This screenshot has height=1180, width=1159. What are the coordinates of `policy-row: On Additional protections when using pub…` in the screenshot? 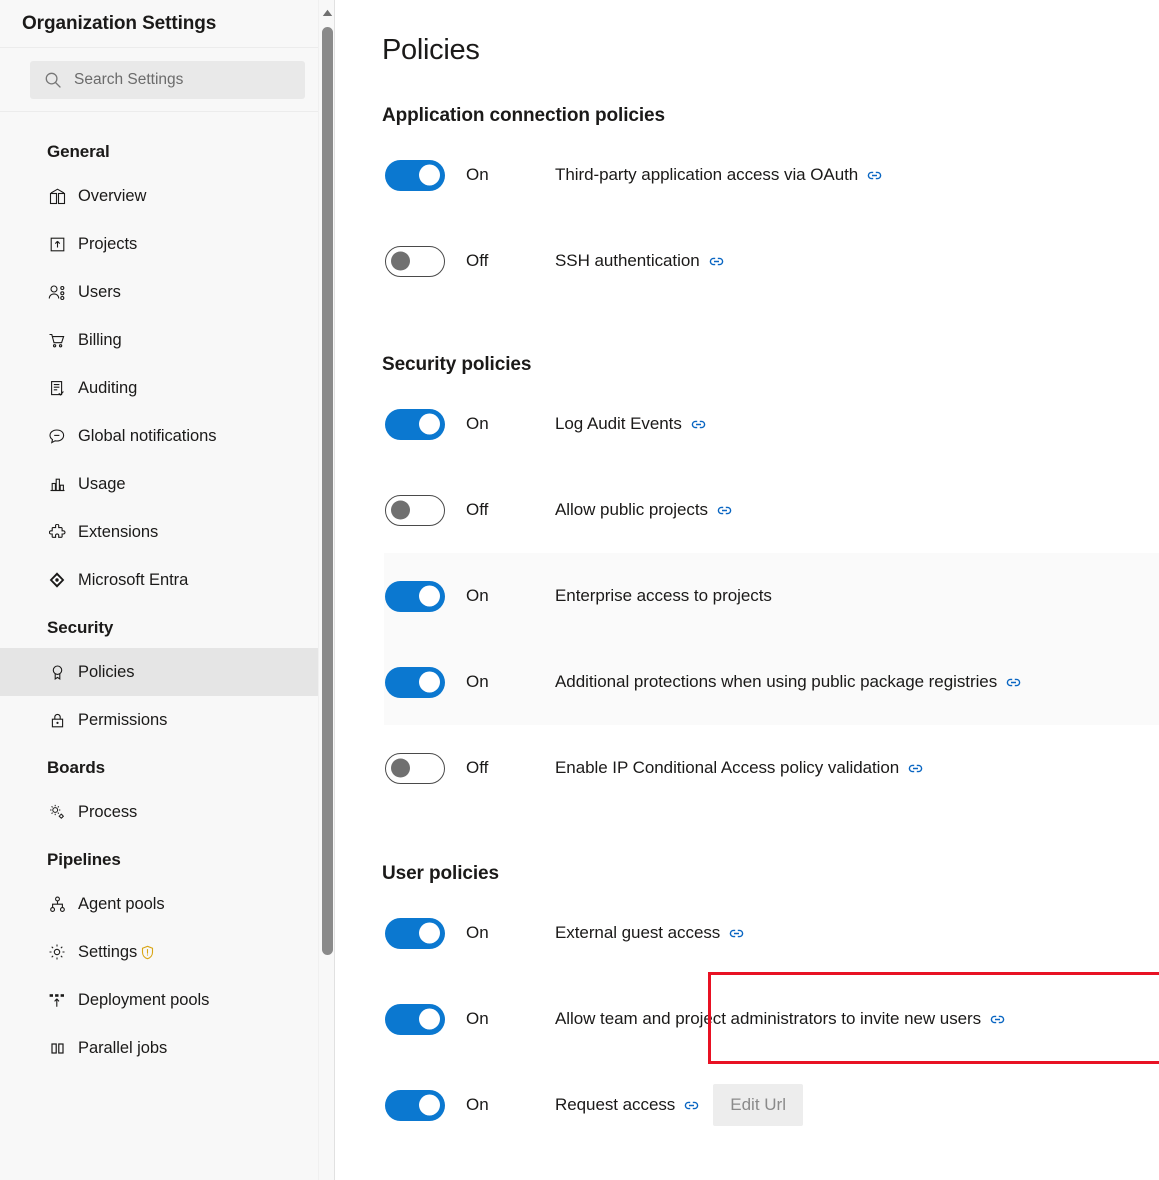 It's located at (771, 682).